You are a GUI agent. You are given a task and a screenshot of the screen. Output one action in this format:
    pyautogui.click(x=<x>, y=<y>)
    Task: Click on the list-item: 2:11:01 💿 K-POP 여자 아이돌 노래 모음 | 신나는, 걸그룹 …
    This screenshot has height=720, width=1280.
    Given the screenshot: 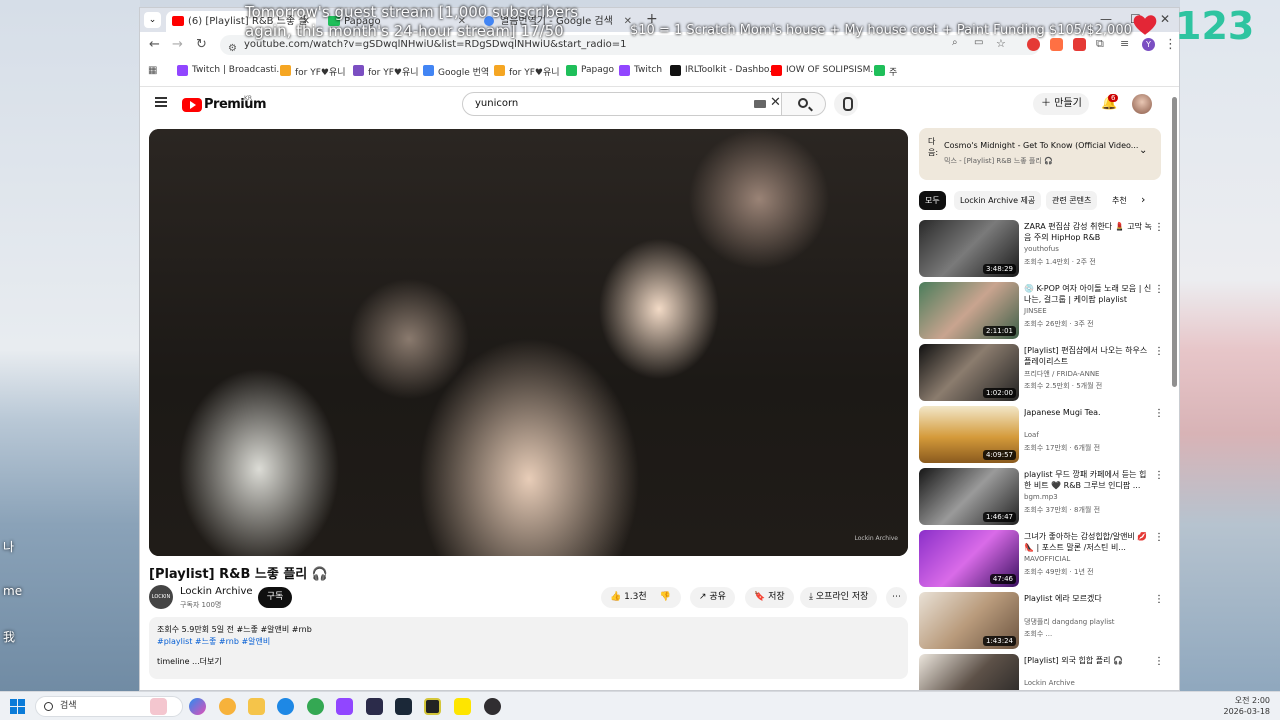 What is the action you would take?
    pyautogui.click(x=1044, y=310)
    